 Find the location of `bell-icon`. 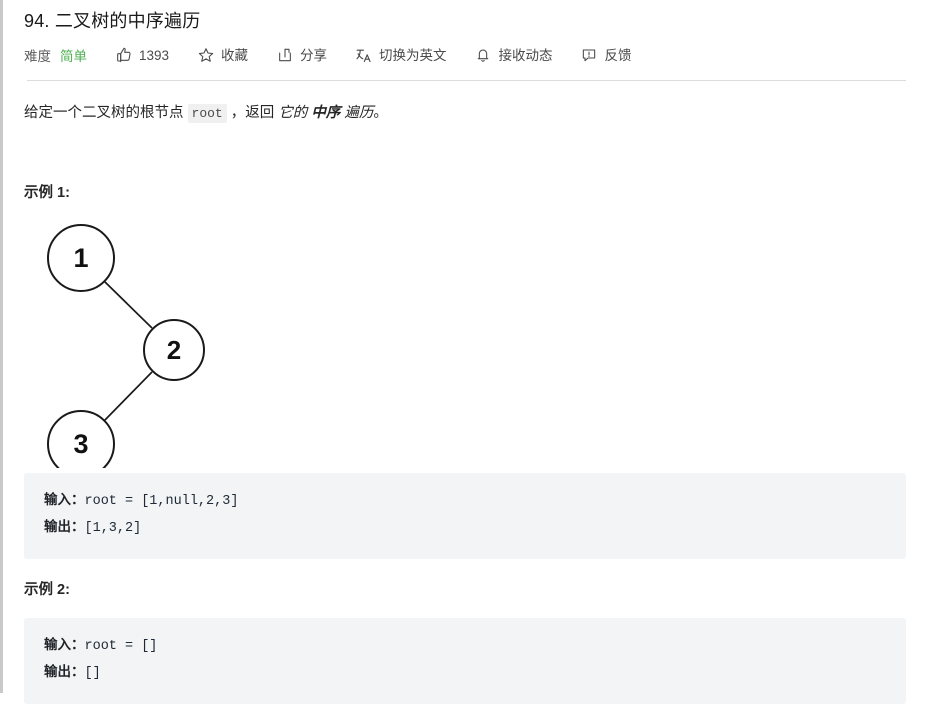

bell-icon is located at coordinates (483, 55).